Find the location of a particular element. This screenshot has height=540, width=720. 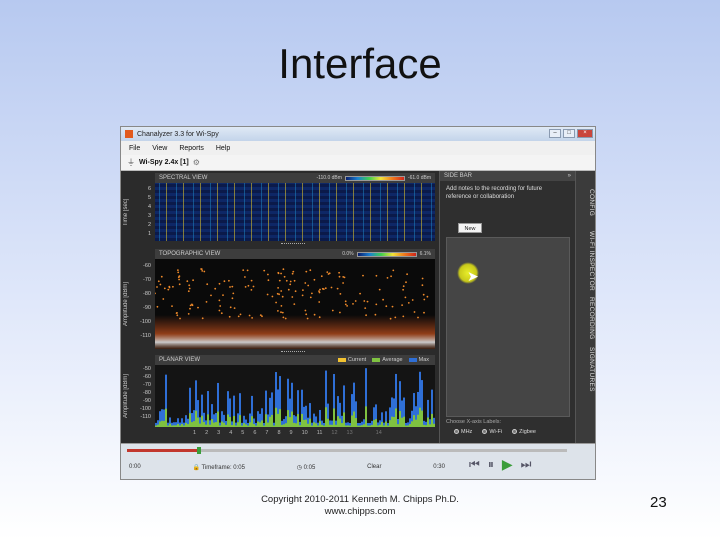

device-selector: Wi-Spy 2.4x [1] is located at coordinates (164, 162).